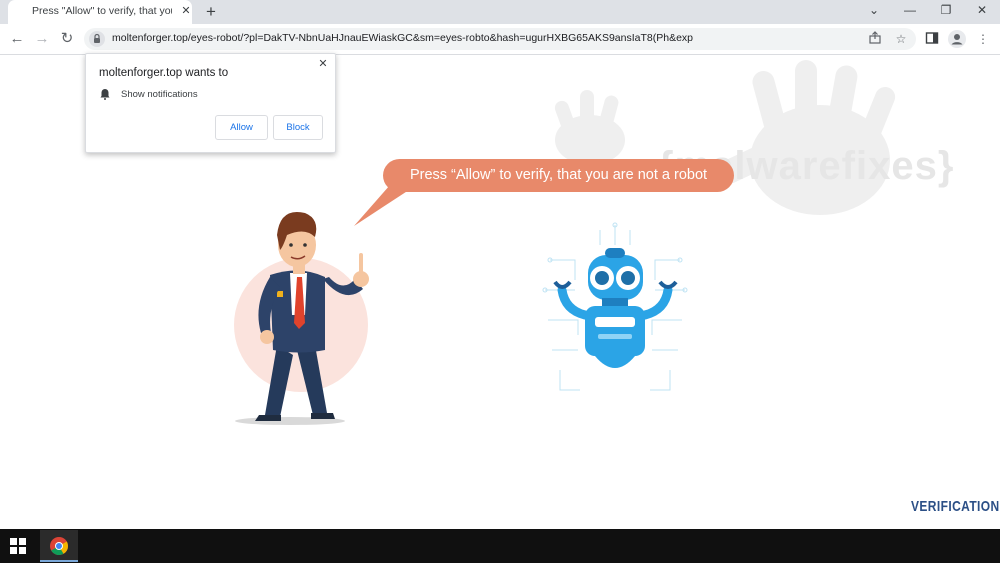  I want to click on taskbar-chrome-button, so click(59, 546).